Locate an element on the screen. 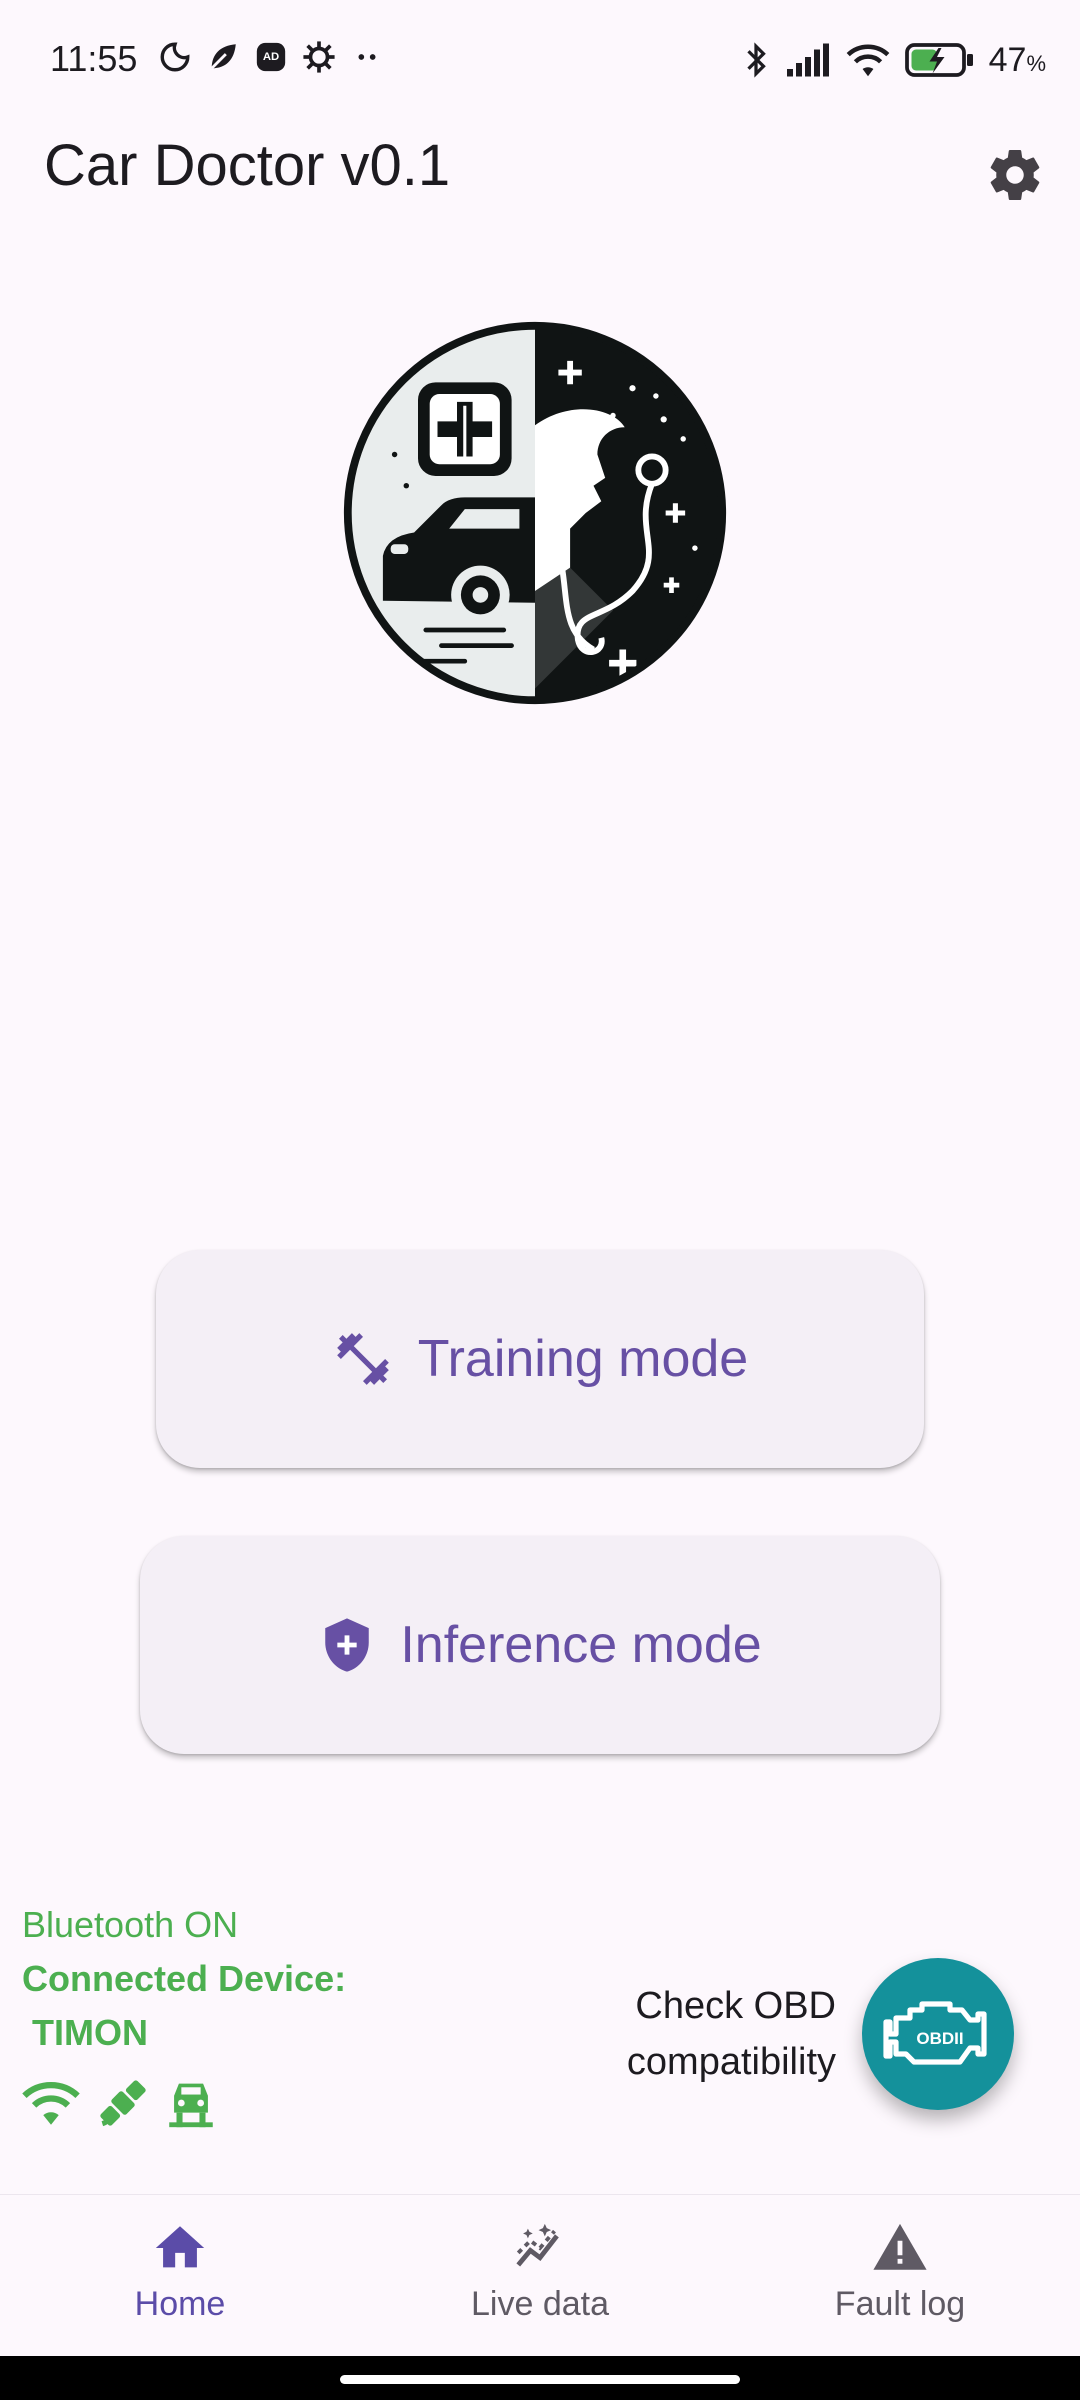 This screenshot has height=2400, width=1080. status-icons-right: 47% is located at coordinates (893, 60).